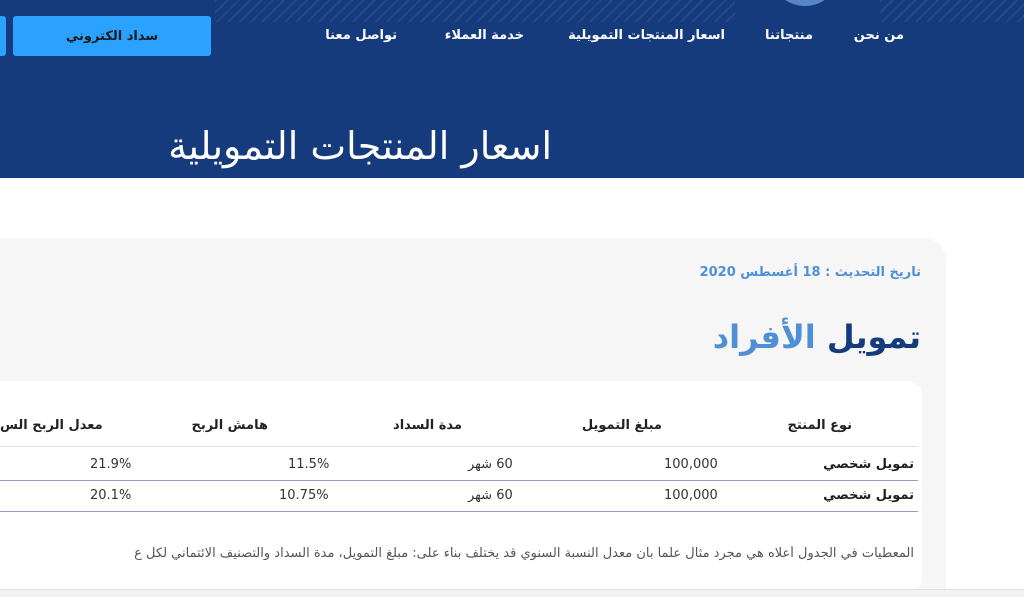  What do you see at coordinates (111, 464) in the screenshot?
I see `table-cell-rate: 21.9%` at bounding box center [111, 464].